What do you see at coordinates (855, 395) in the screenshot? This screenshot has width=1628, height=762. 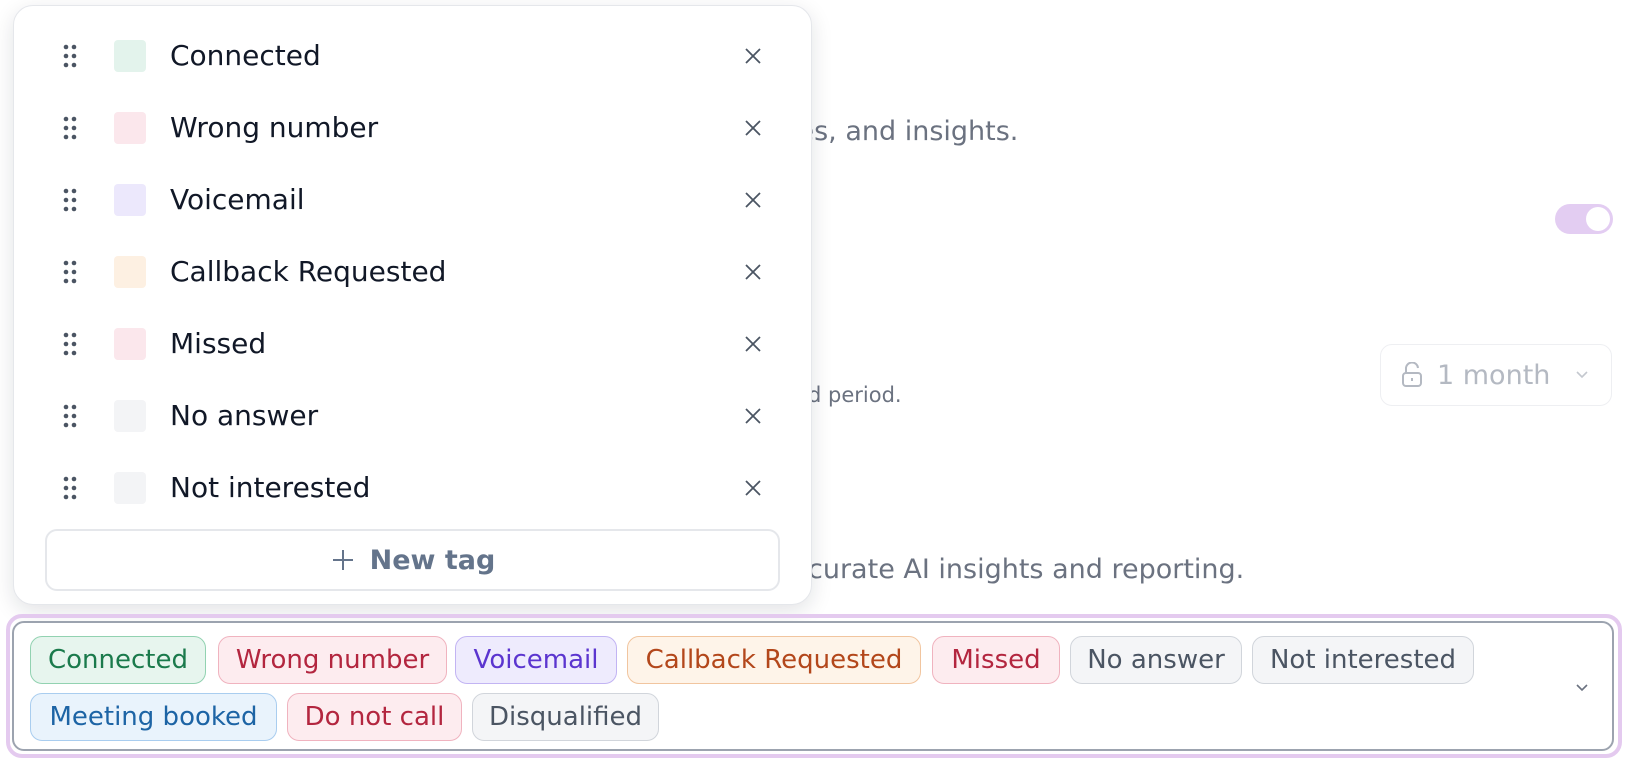 I see `retention-description: d period.` at bounding box center [855, 395].